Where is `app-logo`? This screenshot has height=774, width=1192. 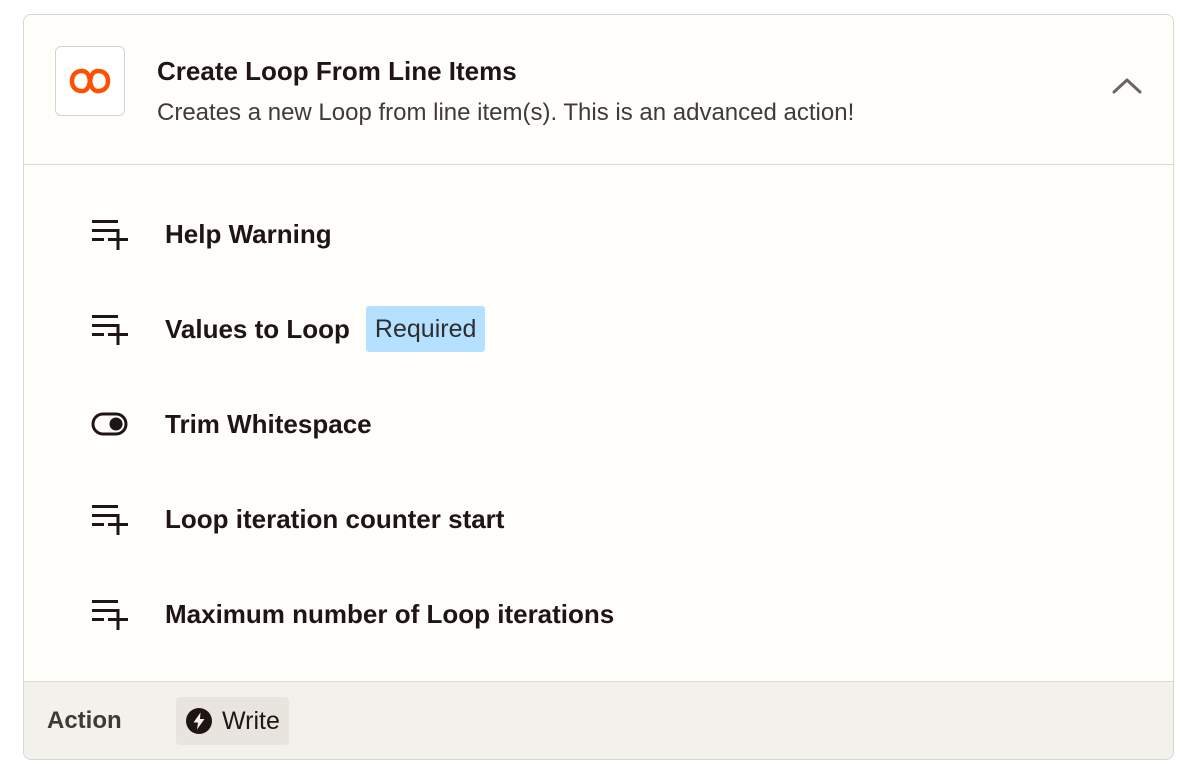 app-logo is located at coordinates (90, 81).